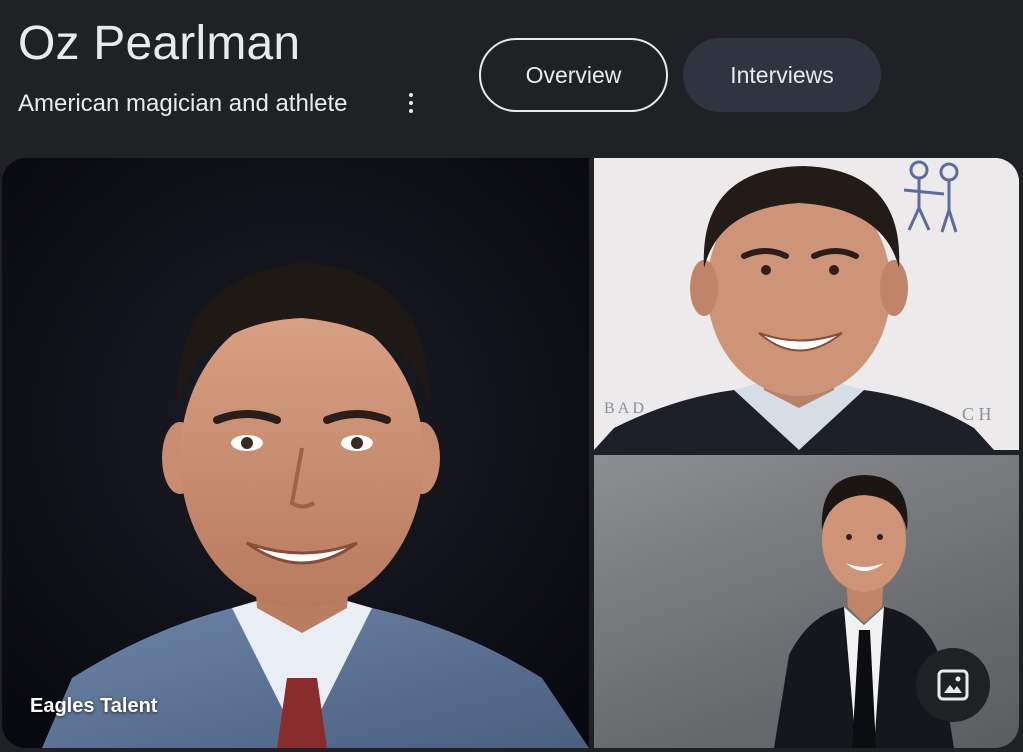 The width and height of the screenshot is (1023, 752). What do you see at coordinates (411, 95) in the screenshot?
I see `more-vert-icon` at bounding box center [411, 95].